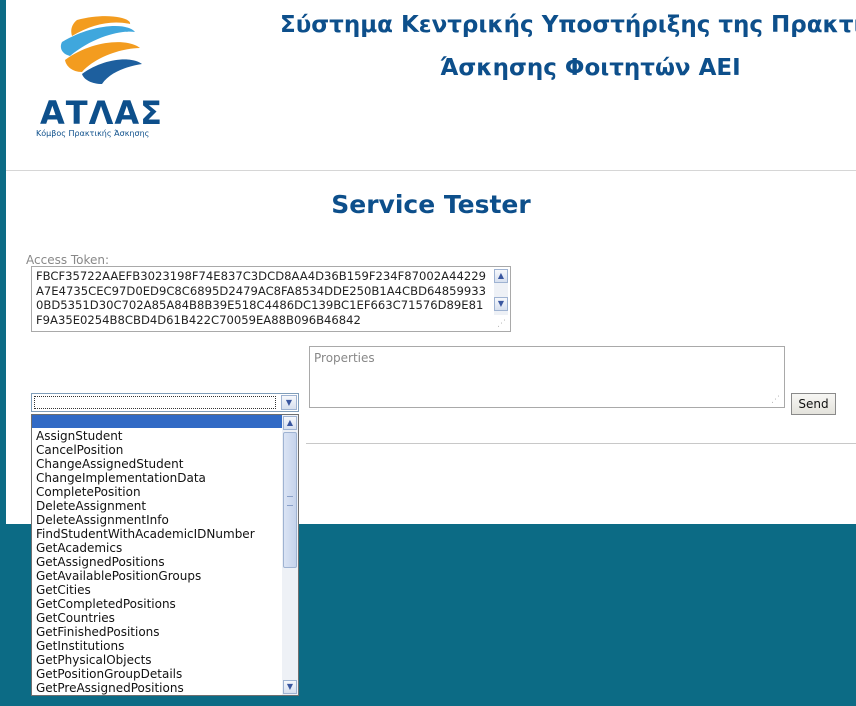  Describe the element at coordinates (145, 436) in the screenshot. I see `dropdown-option: AssignStudent` at that location.